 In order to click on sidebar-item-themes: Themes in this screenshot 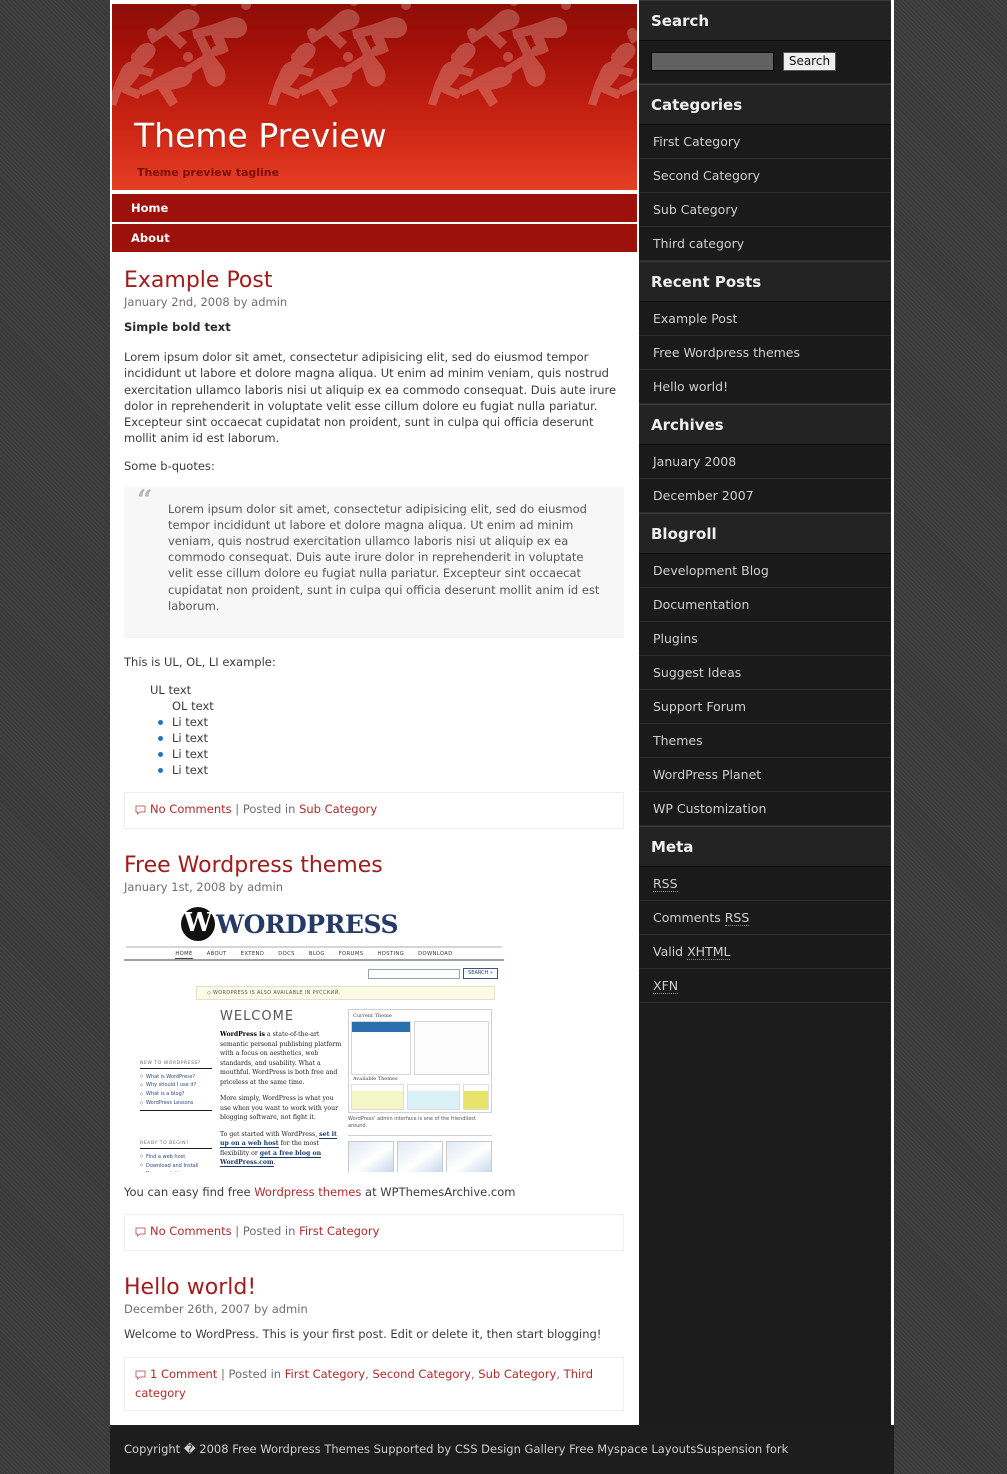, I will do `click(765, 741)`.